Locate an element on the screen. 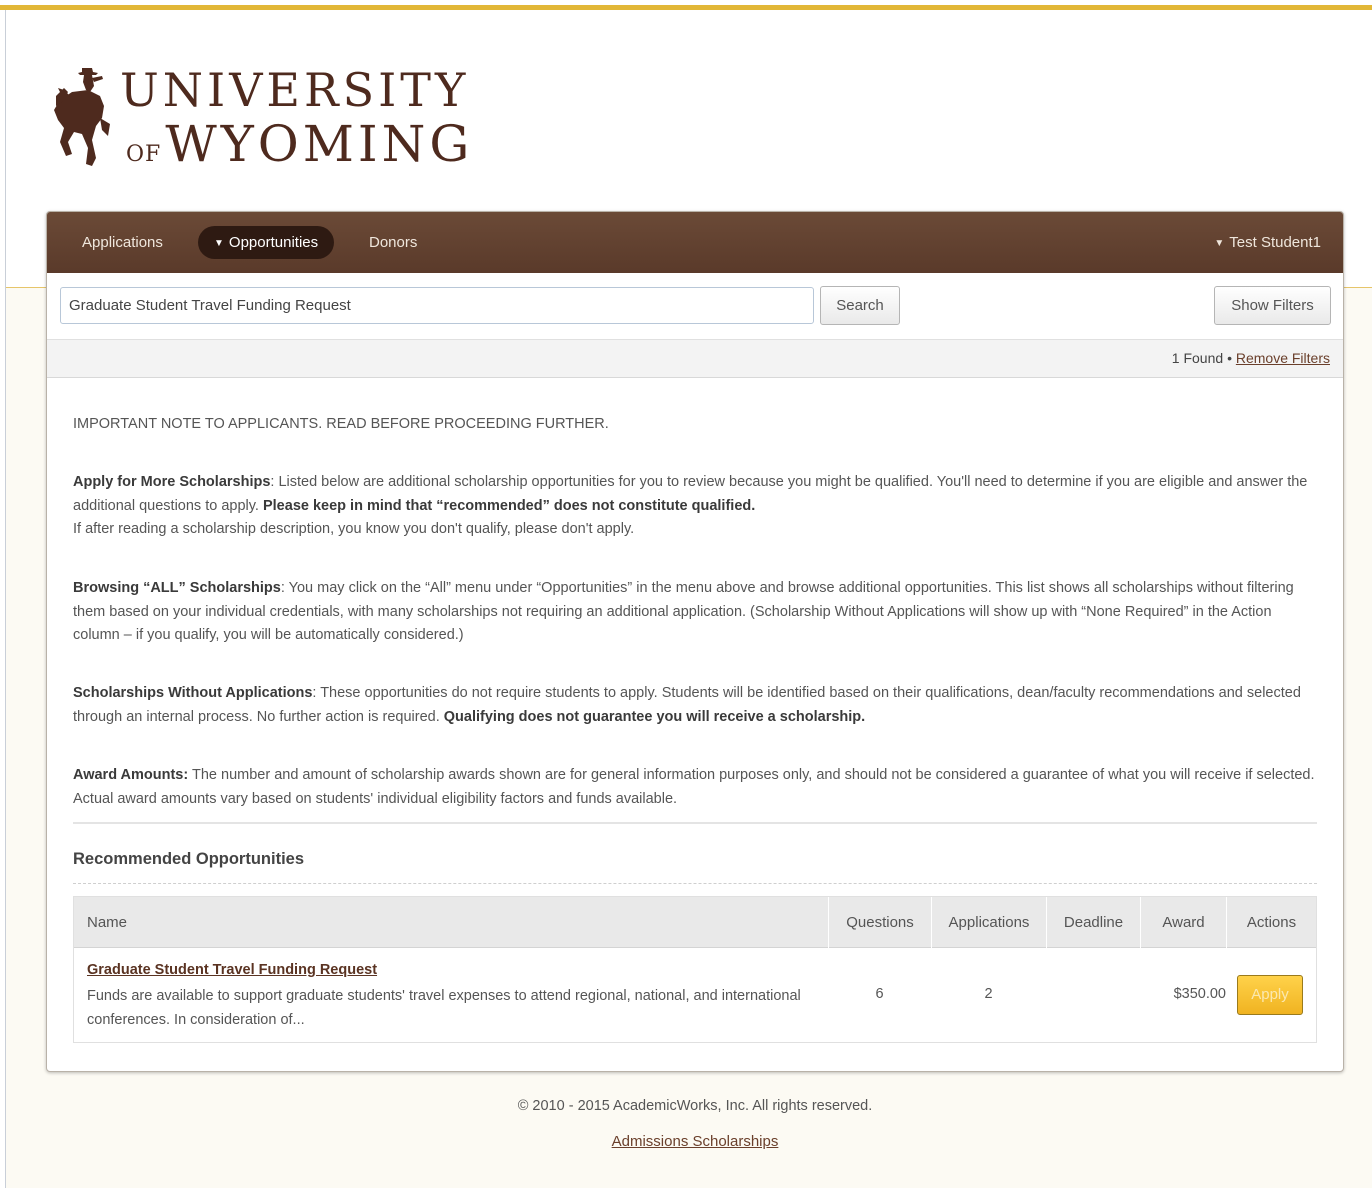 The width and height of the screenshot is (1372, 1188). search-bar: Search Show Filters is located at coordinates (695, 306).